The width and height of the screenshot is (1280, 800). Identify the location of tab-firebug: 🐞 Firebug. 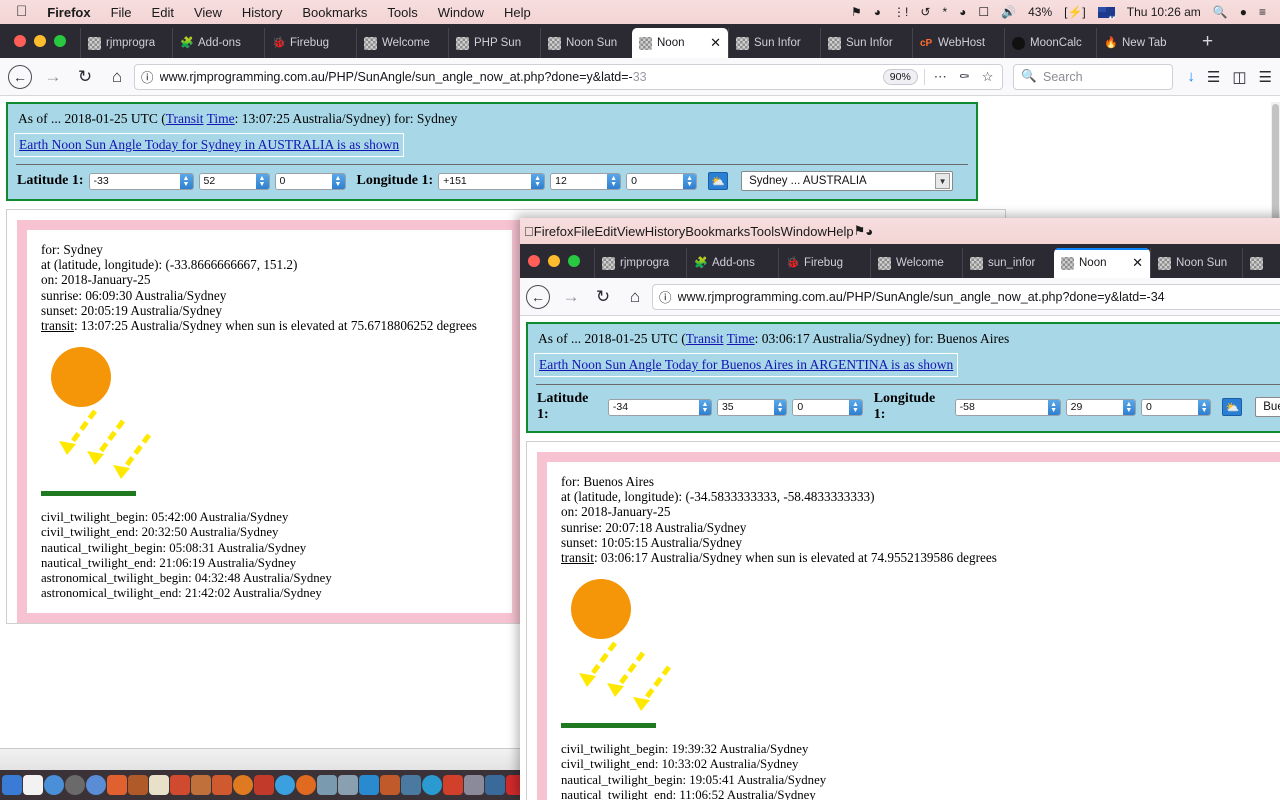
(310, 43).